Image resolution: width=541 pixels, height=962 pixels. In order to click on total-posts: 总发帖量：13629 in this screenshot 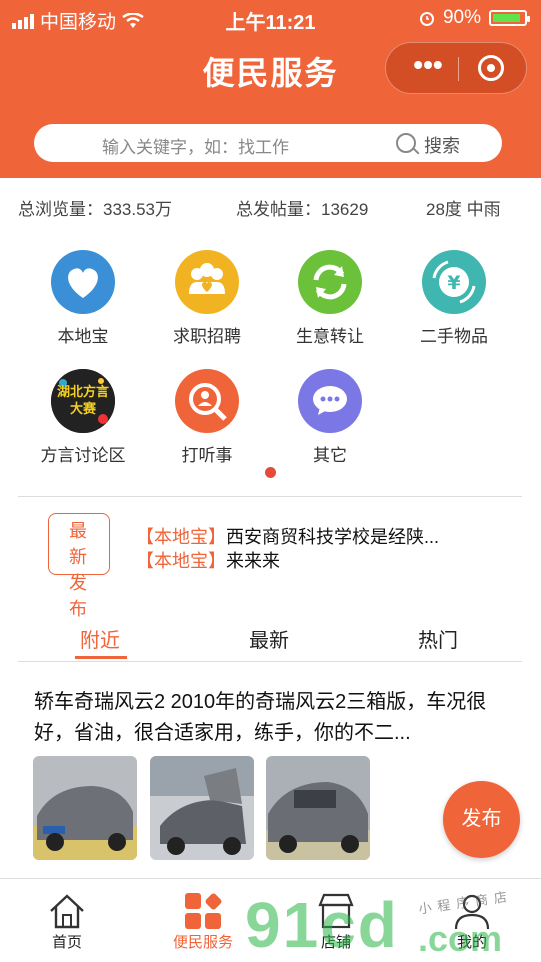, I will do `click(302, 209)`.